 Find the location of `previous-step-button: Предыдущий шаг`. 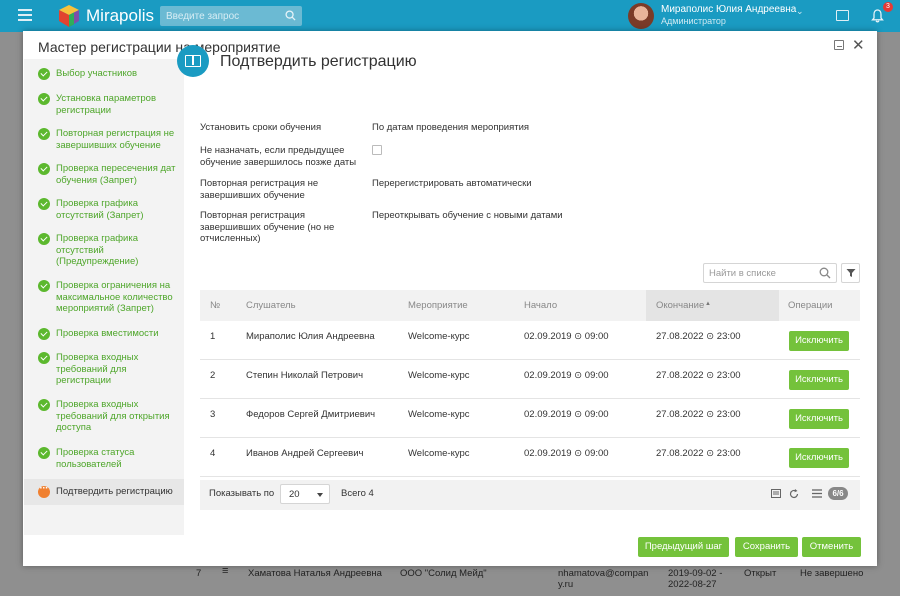

previous-step-button: Предыдущий шаг is located at coordinates (683, 547).